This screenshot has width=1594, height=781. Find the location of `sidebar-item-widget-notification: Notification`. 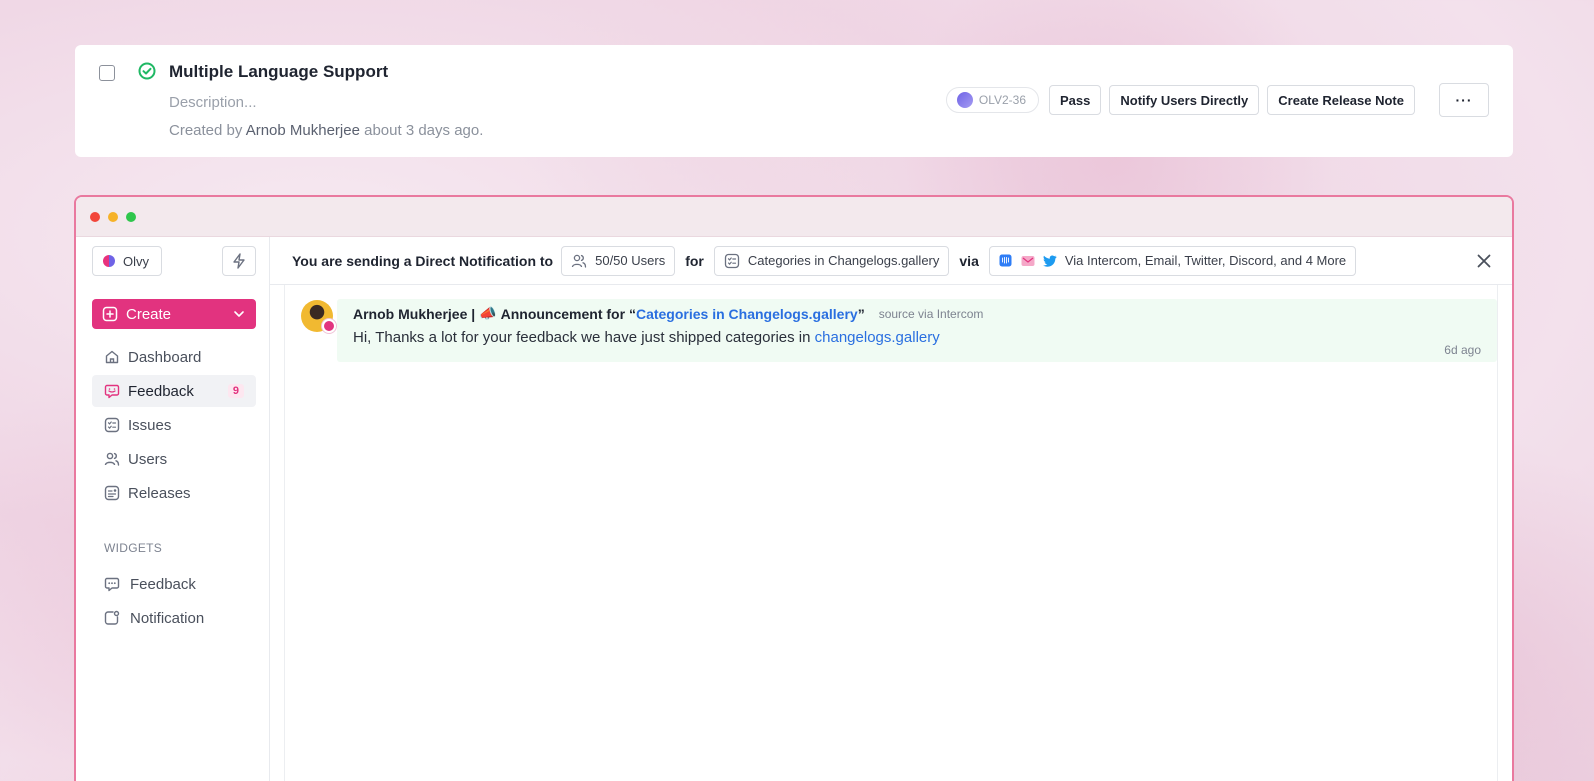

sidebar-item-widget-notification: Notification is located at coordinates (174, 618).